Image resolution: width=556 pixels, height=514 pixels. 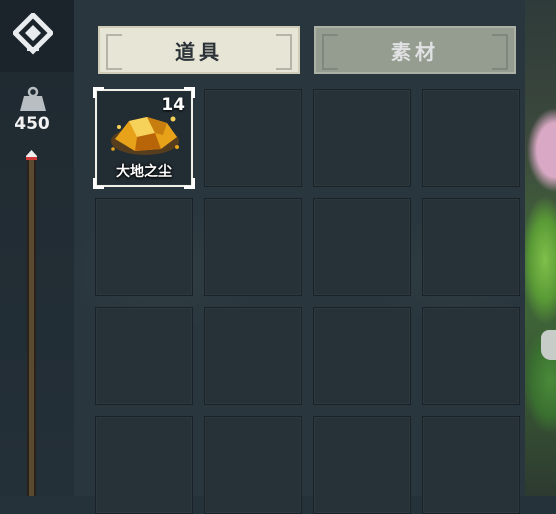 What do you see at coordinates (37, 248) in the screenshot?
I see `left-rail: 450` at bounding box center [37, 248].